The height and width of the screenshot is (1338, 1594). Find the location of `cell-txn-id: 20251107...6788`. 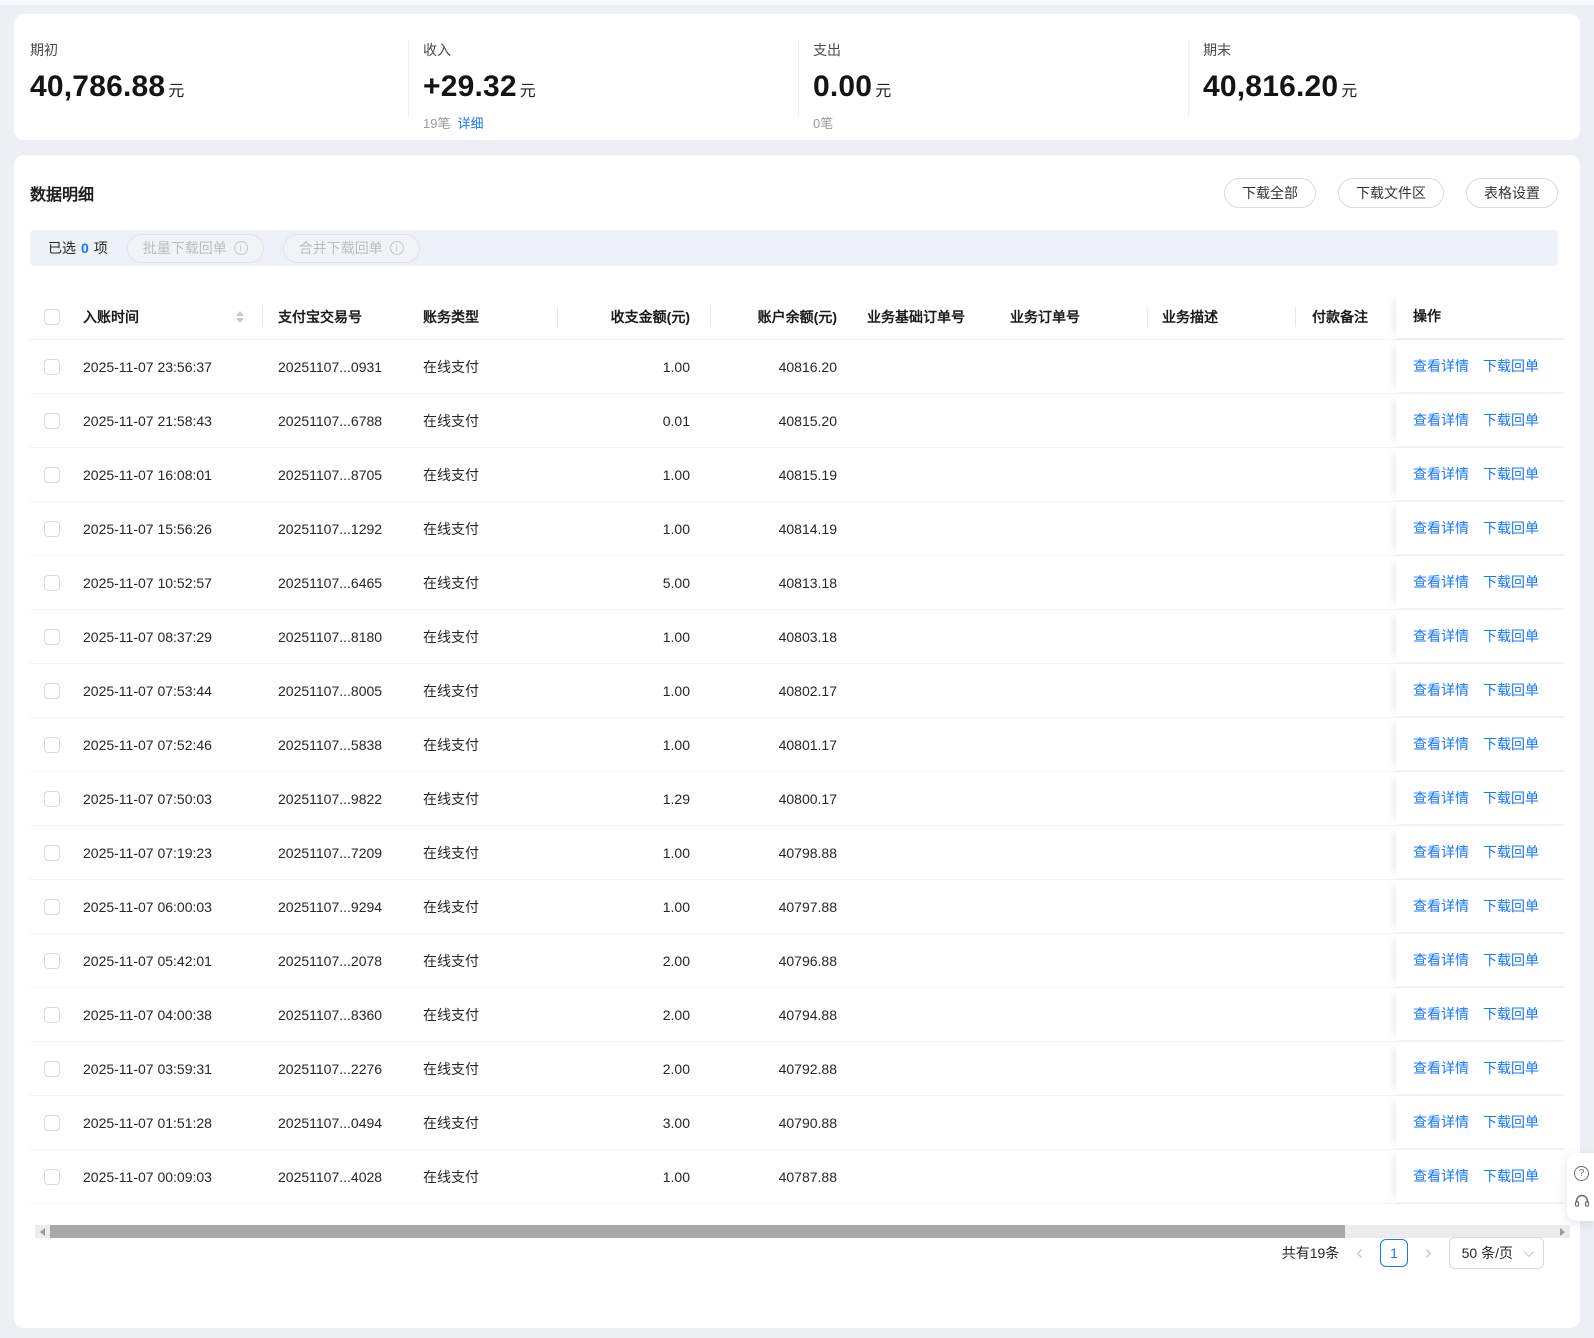

cell-txn-id: 20251107...6788 is located at coordinates (330, 420).